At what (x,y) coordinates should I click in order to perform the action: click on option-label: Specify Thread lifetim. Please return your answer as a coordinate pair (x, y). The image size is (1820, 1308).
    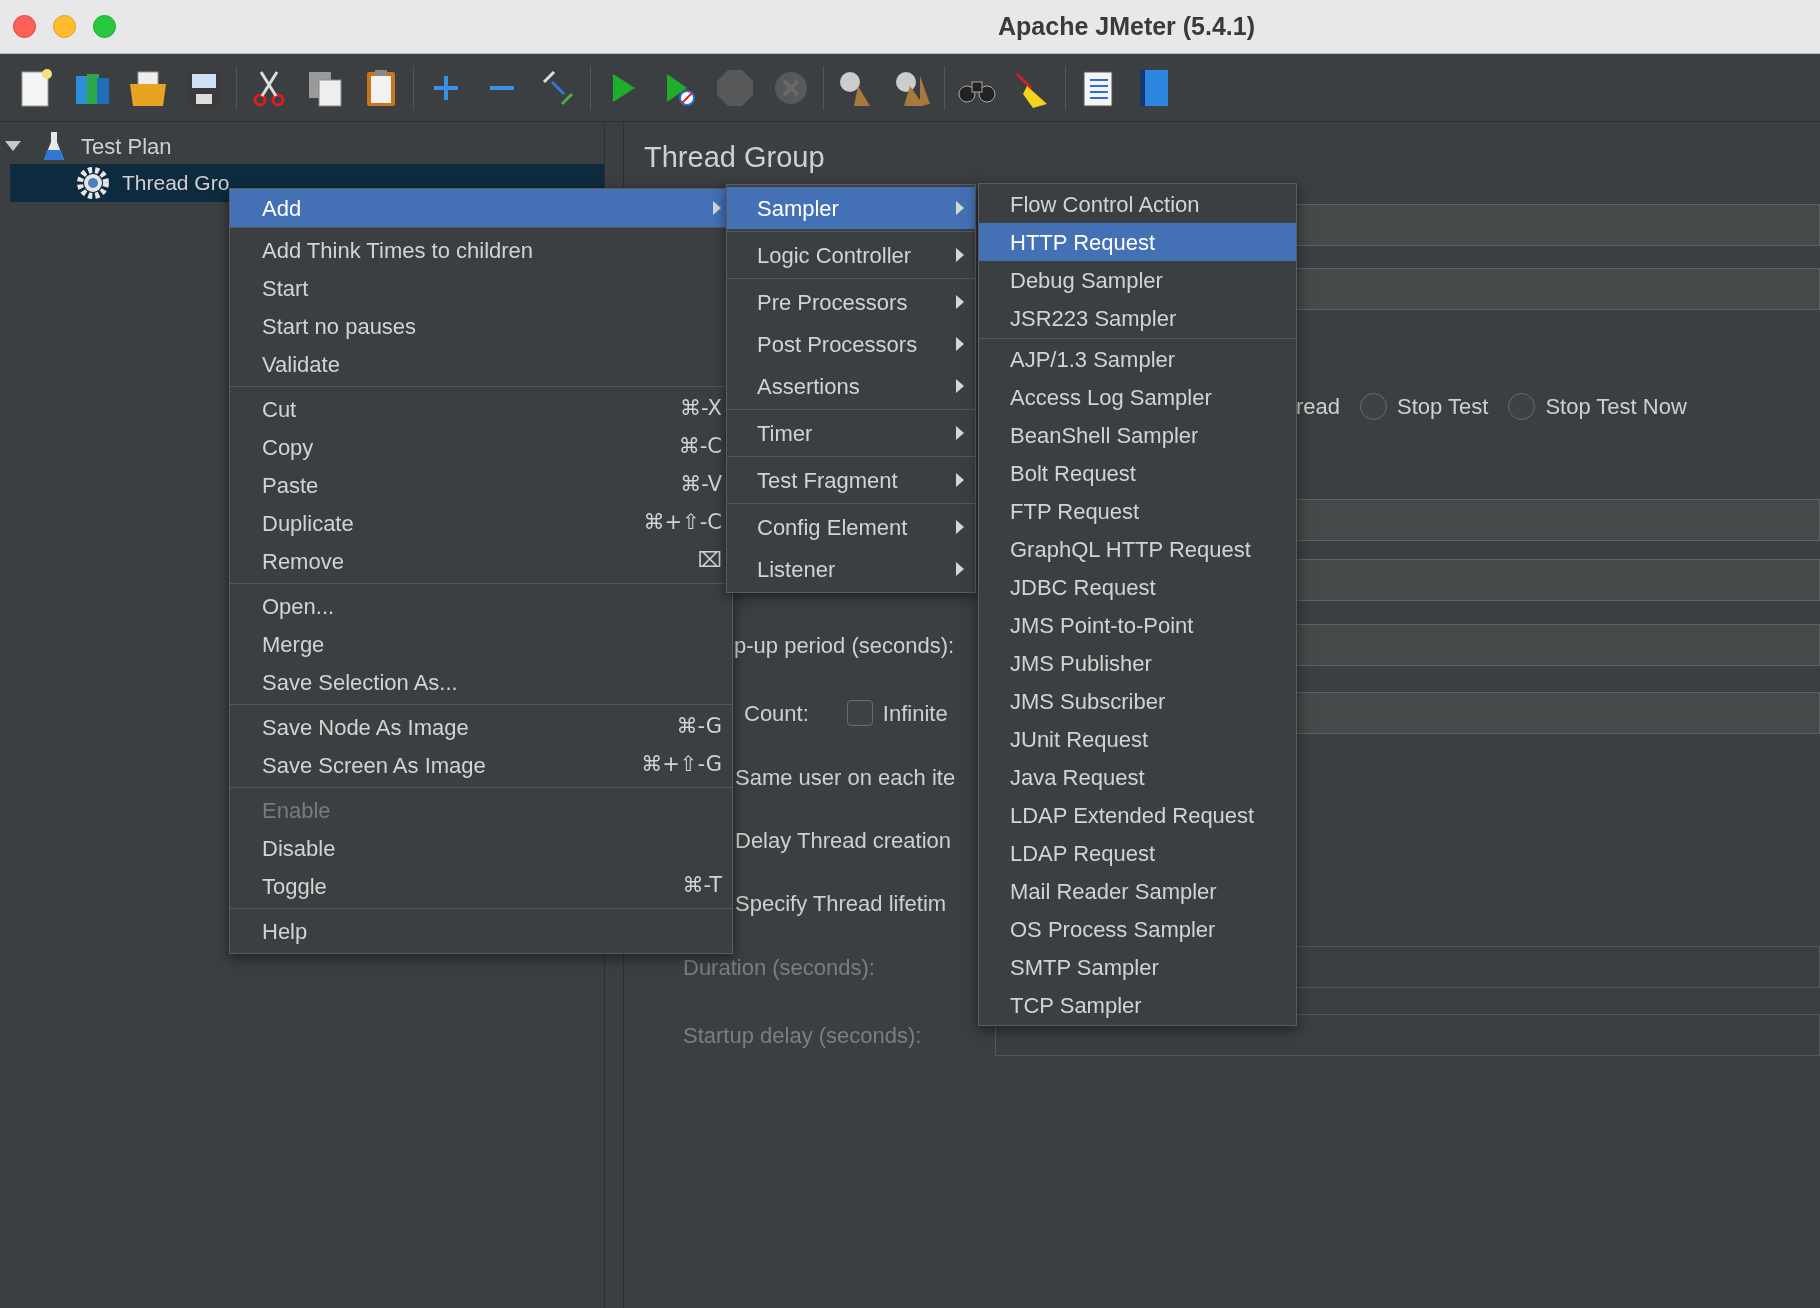
    Looking at the image, I should click on (841, 903).